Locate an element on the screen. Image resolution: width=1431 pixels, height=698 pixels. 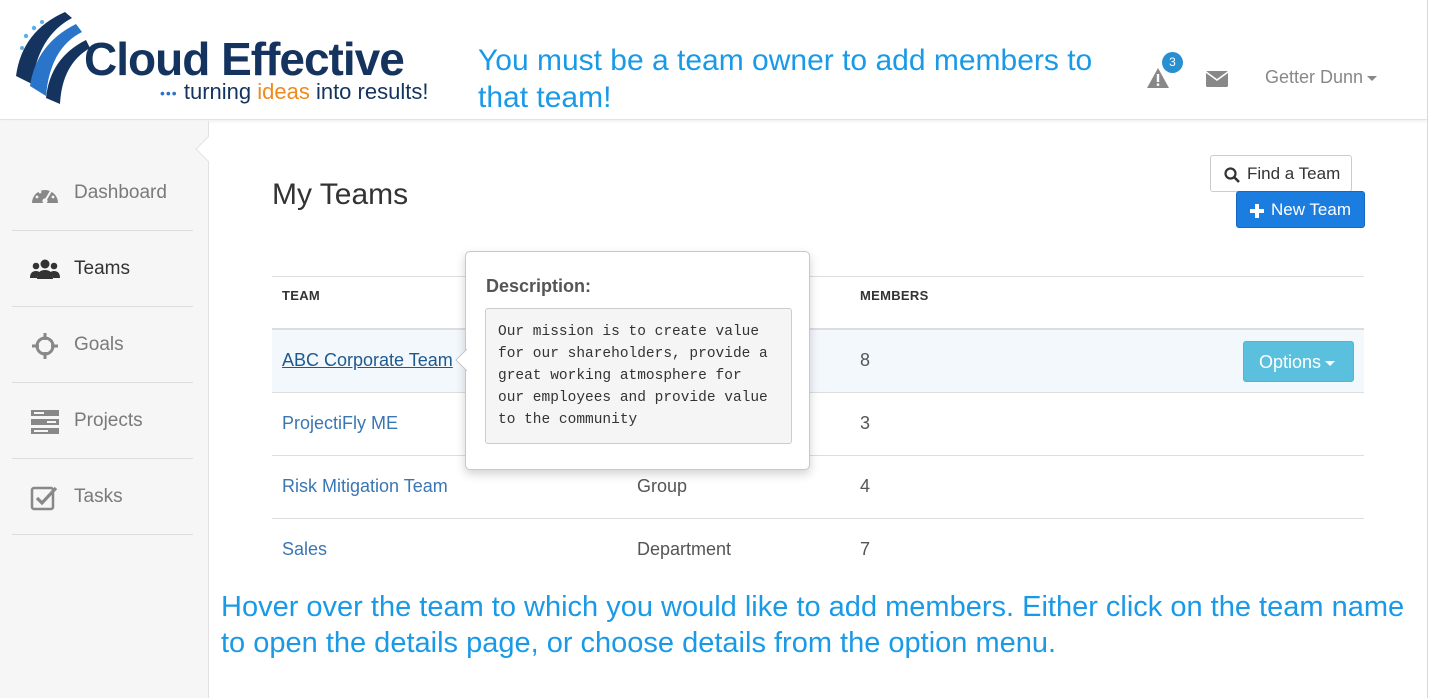
popover-arrow is located at coordinates (461, 360).